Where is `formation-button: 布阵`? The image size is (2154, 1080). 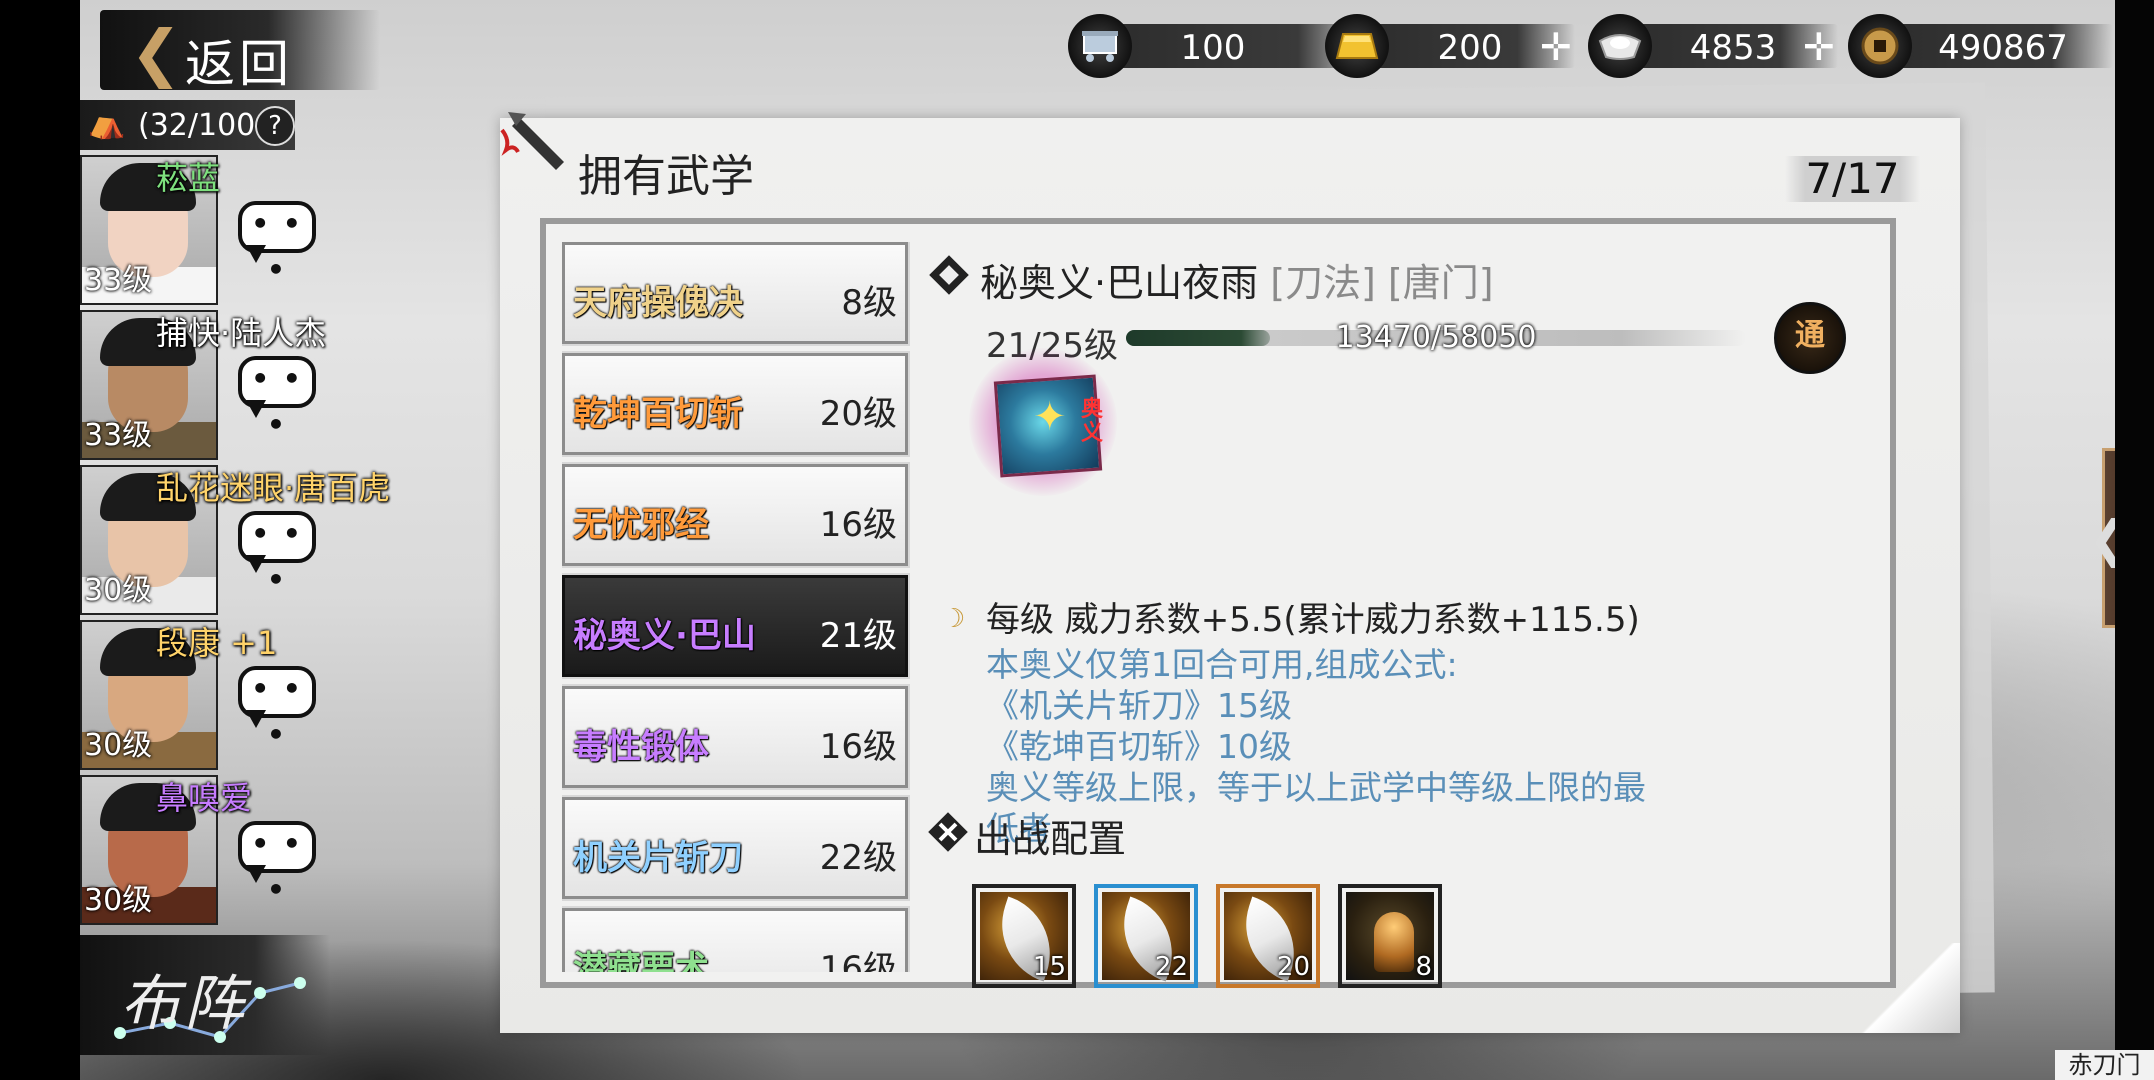
formation-button: 布阵 is located at coordinates (205, 995).